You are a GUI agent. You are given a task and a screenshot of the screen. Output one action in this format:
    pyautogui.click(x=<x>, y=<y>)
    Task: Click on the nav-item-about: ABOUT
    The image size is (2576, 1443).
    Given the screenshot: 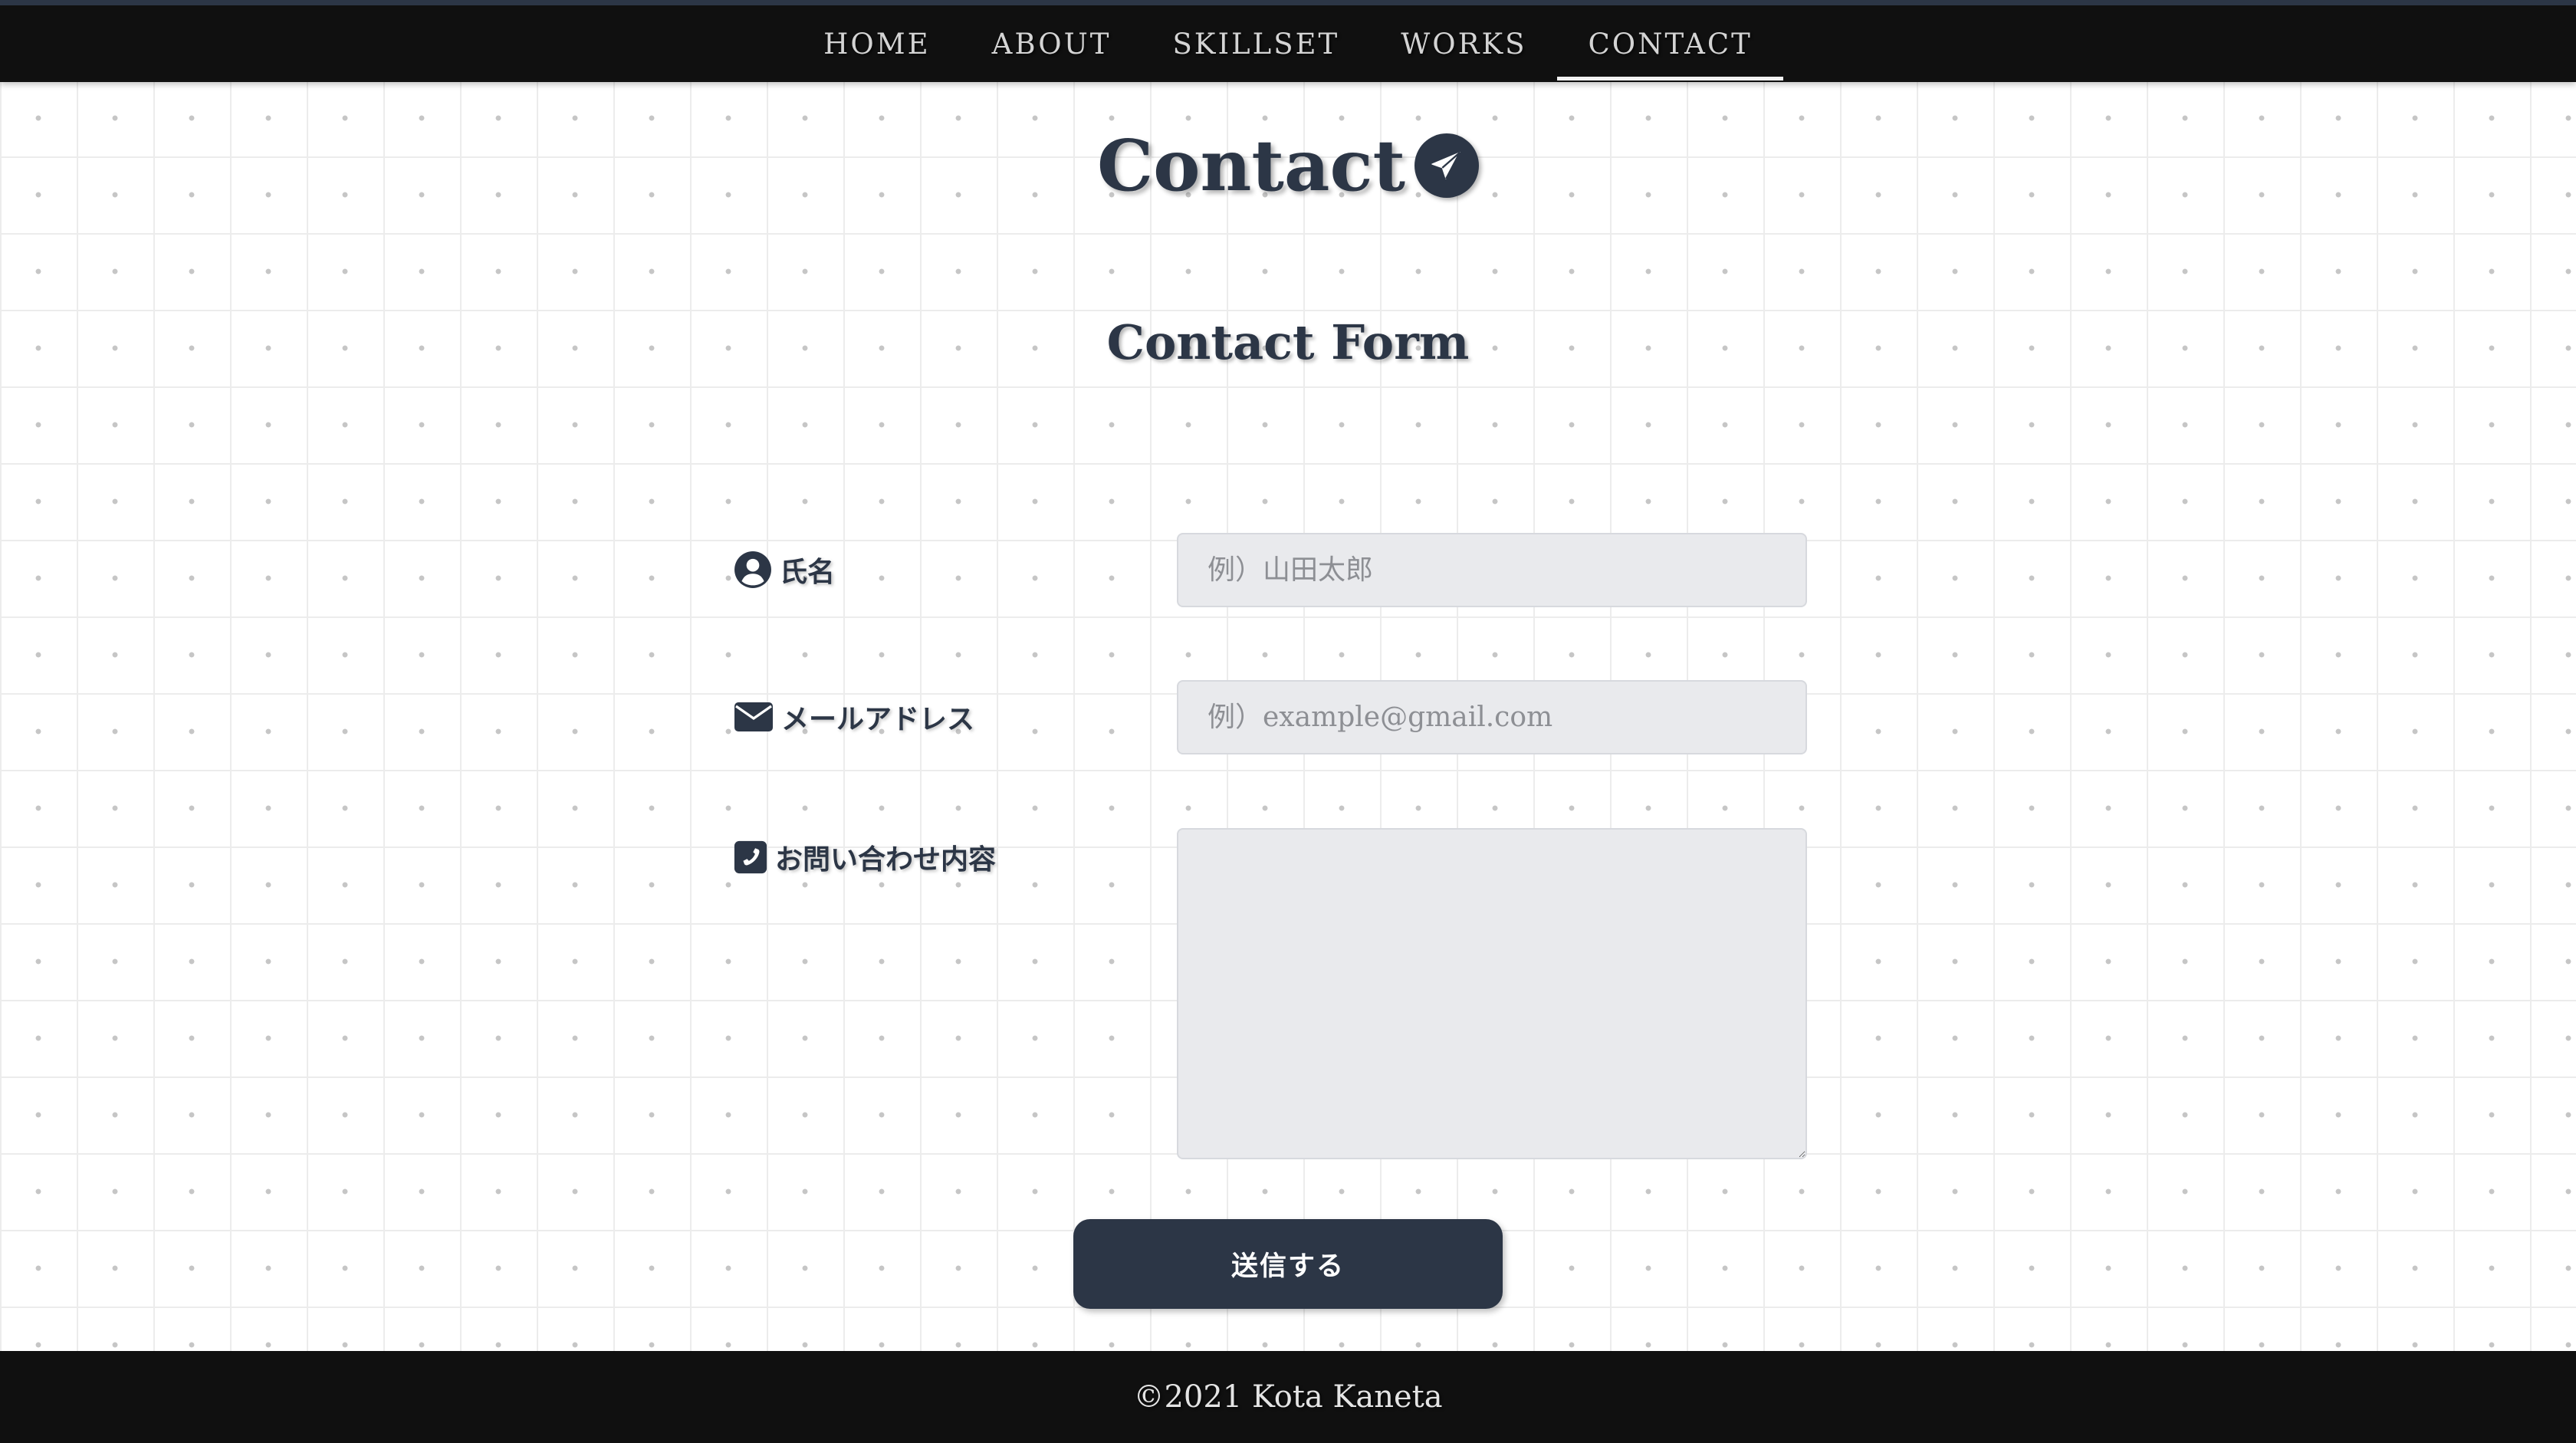 What is the action you would take?
    pyautogui.click(x=1051, y=43)
    